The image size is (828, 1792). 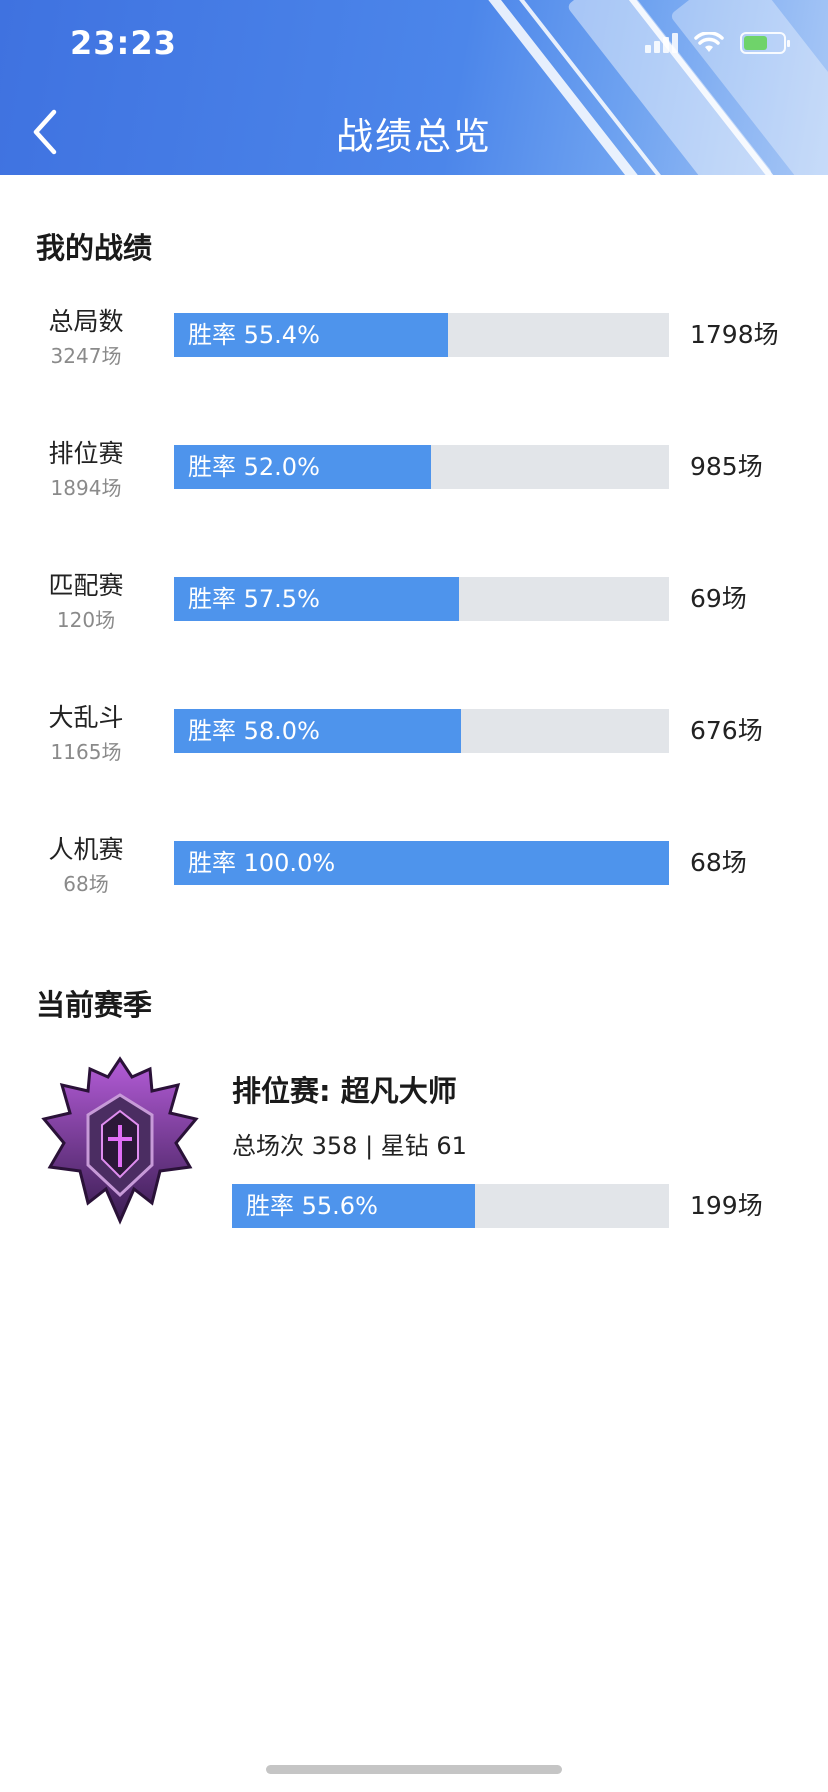 I want to click on win-rate-bar: 胜率 100.0%, so click(x=421, y=863).